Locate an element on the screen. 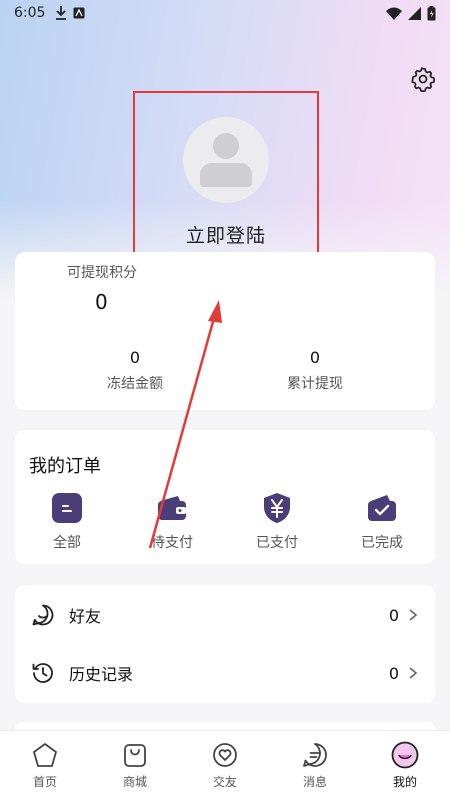  tab-shop: 商城 is located at coordinates (135, 765).